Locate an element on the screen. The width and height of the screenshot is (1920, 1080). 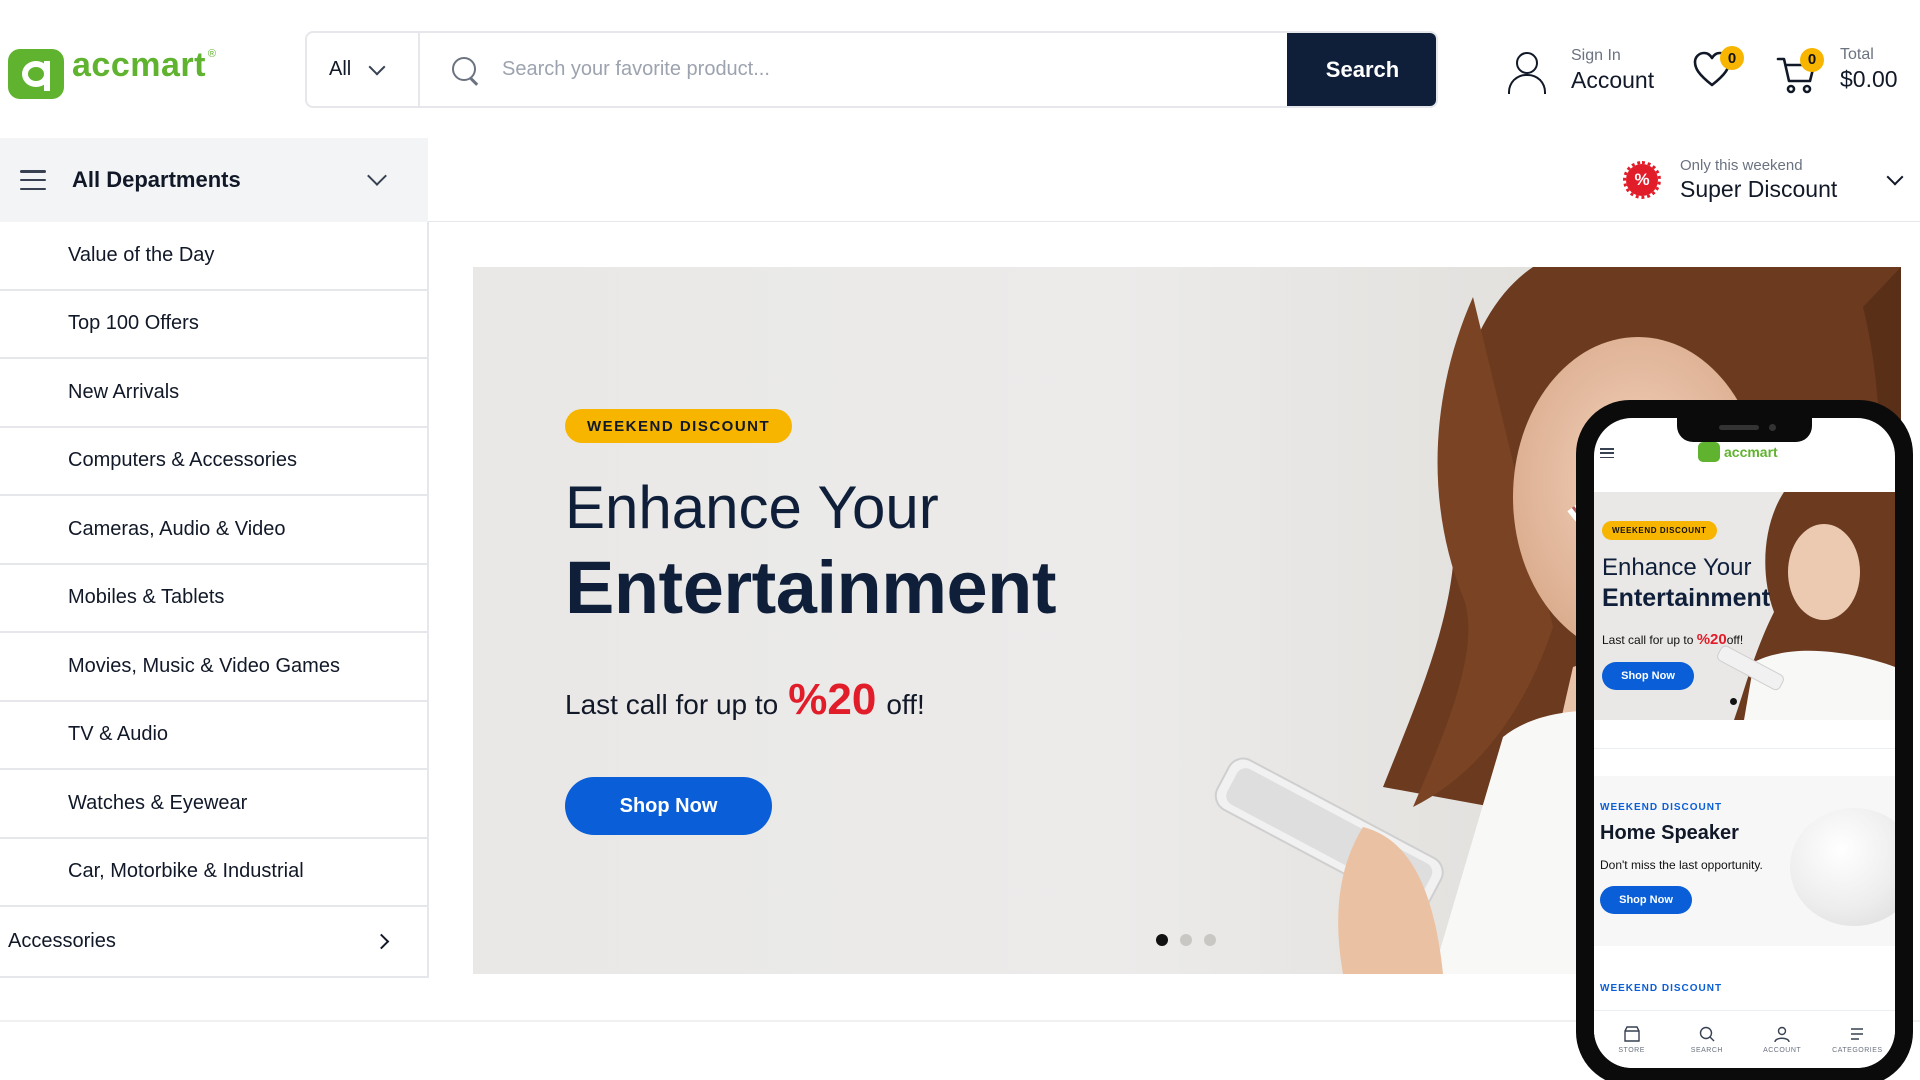
tab-account: ACCOUNT is located at coordinates (1782, 1039).